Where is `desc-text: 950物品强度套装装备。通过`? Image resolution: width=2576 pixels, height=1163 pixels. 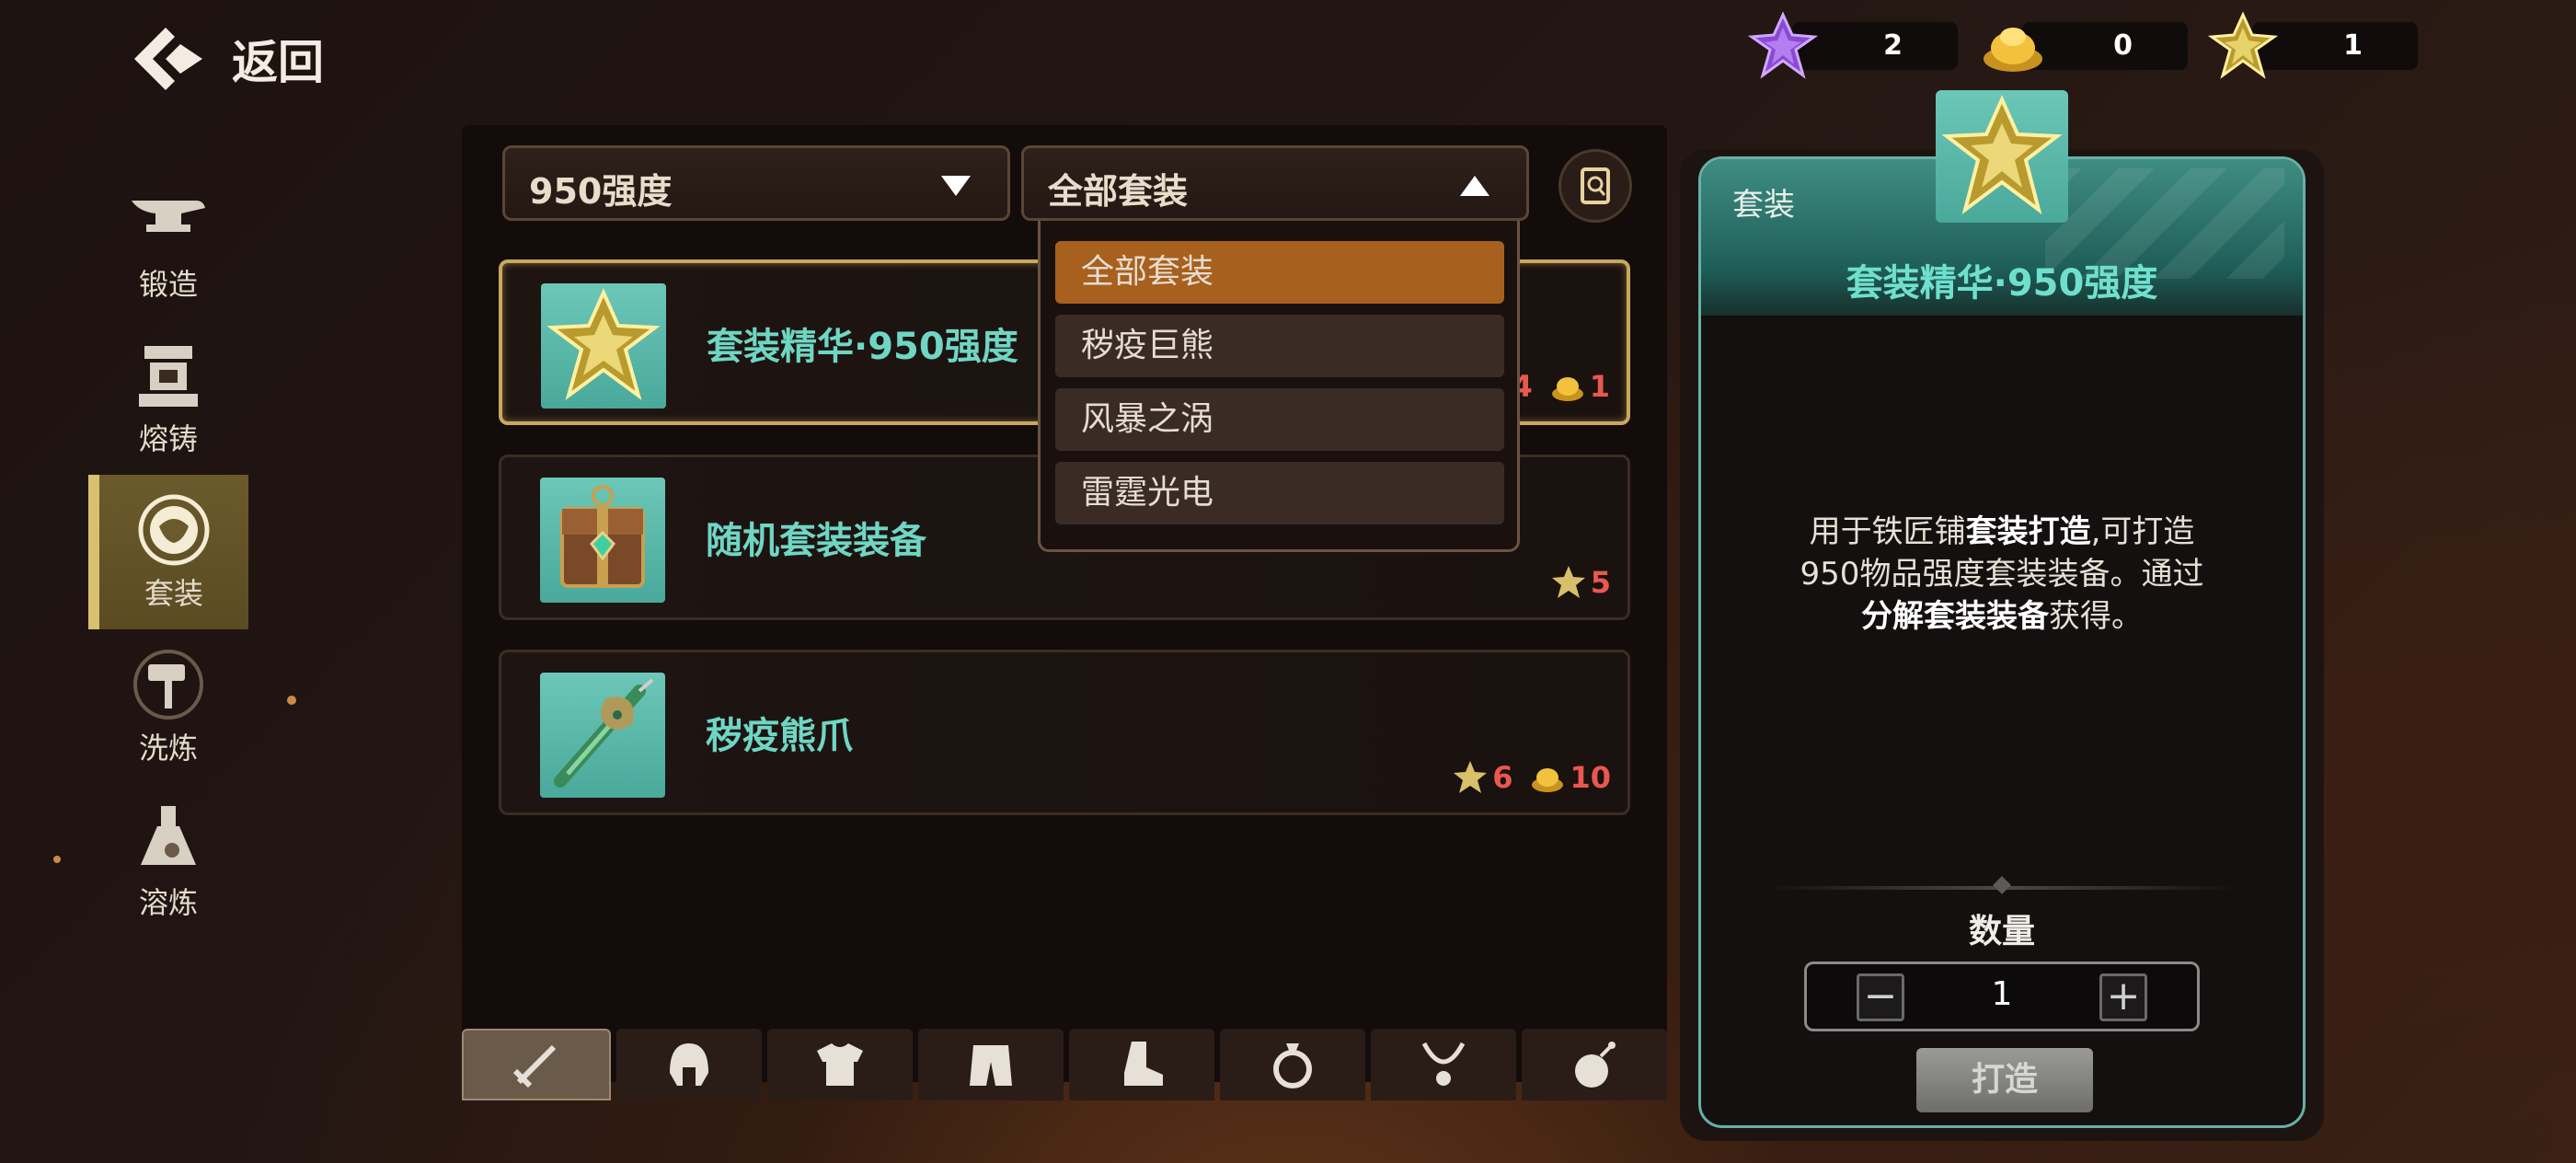
desc-text: 950物品强度套装装备。通过 is located at coordinates (2002, 574).